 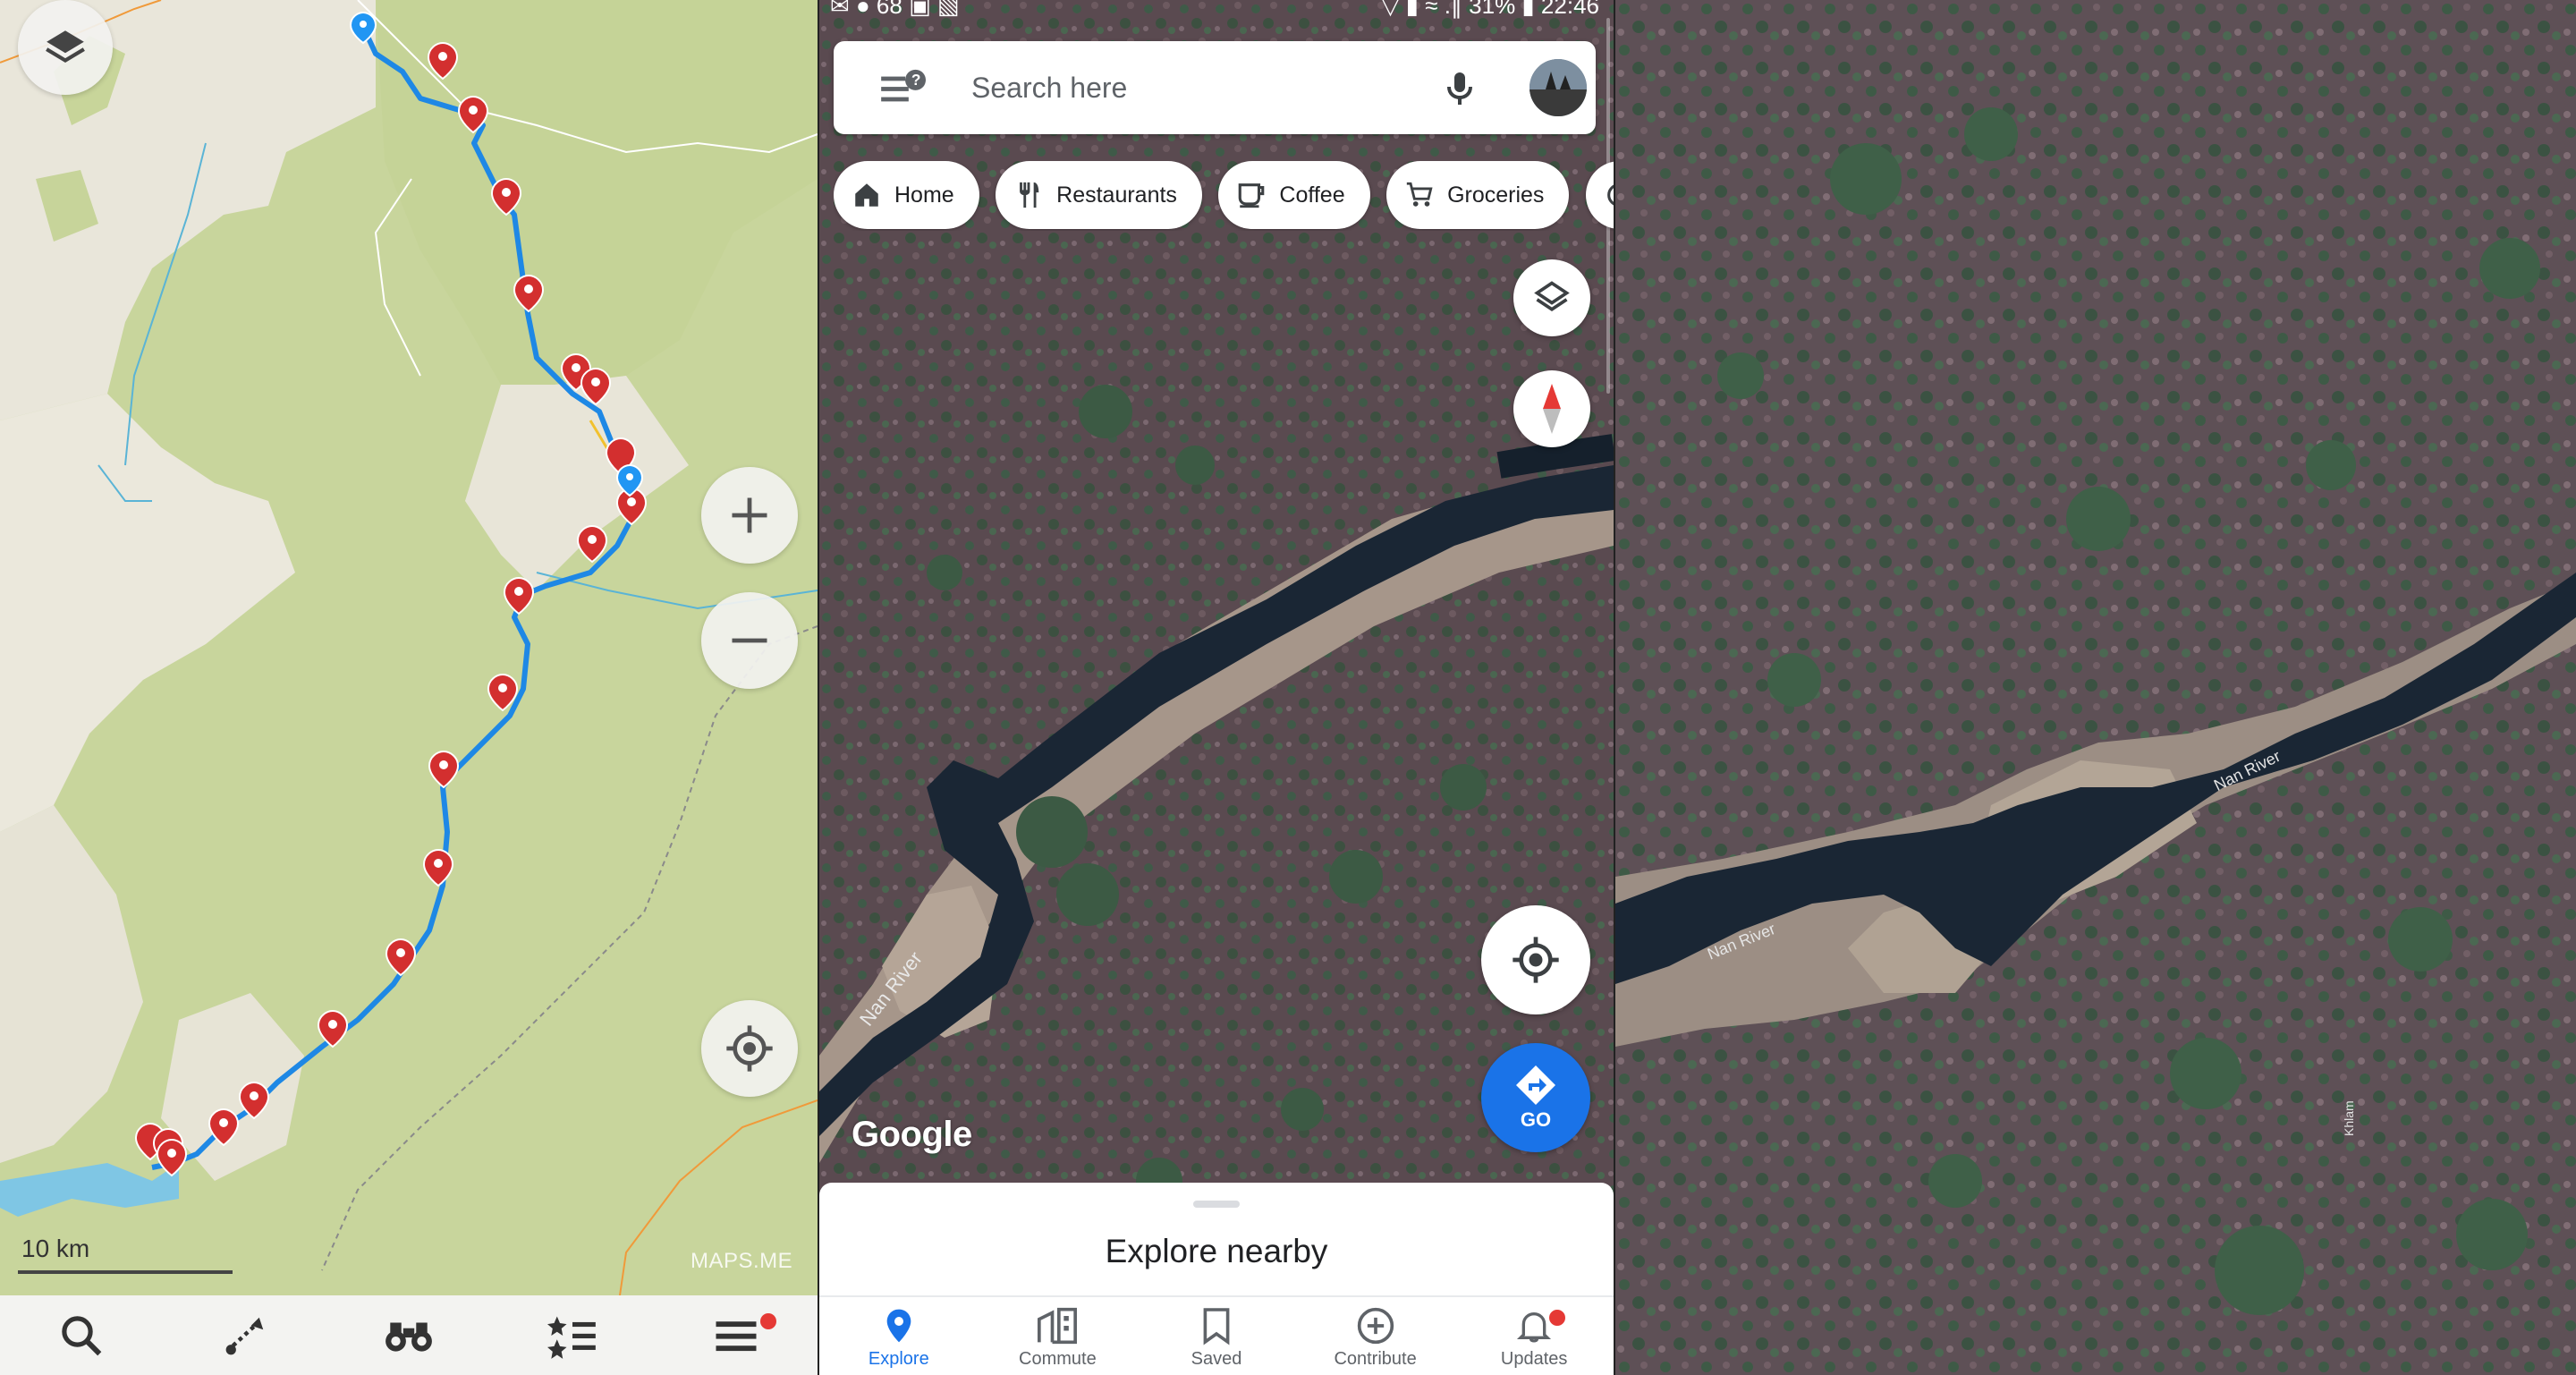 What do you see at coordinates (898, 1326) in the screenshot?
I see `explore-pin-icon` at bounding box center [898, 1326].